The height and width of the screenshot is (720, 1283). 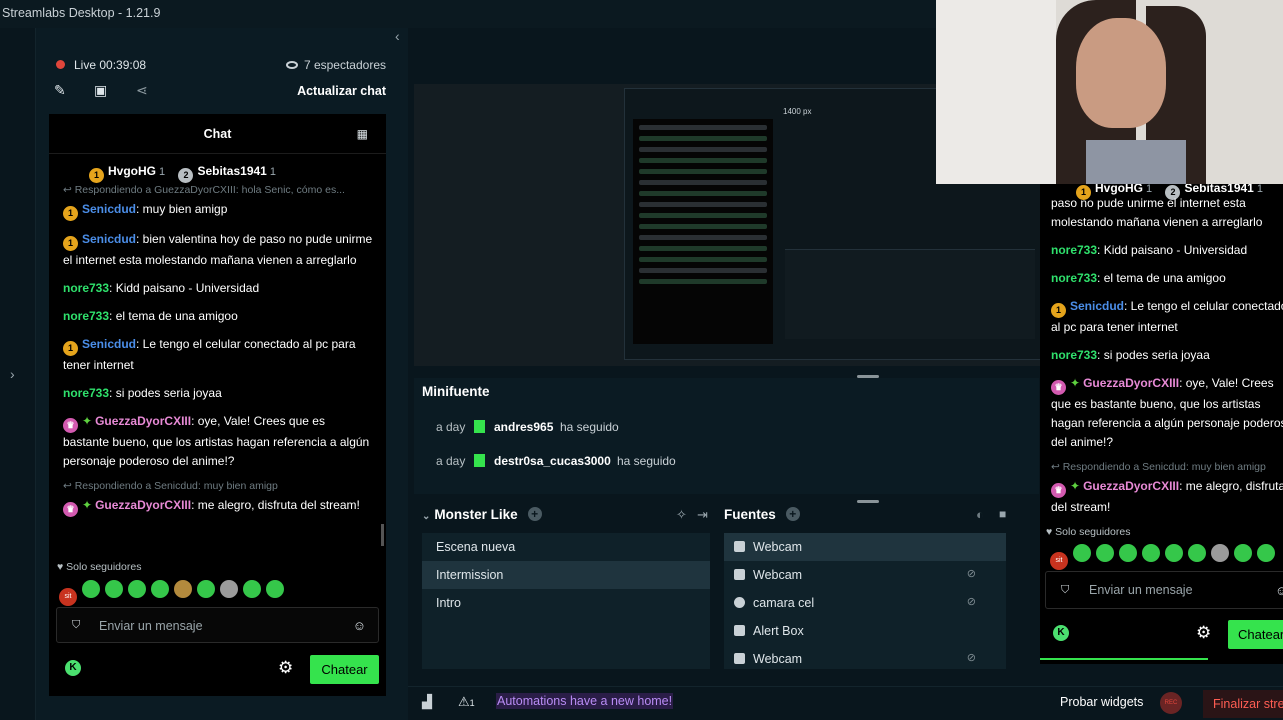 What do you see at coordinates (726, 461) in the screenshot?
I see `event-row: a day destr0sa_cucas3000 ha seguido` at bounding box center [726, 461].